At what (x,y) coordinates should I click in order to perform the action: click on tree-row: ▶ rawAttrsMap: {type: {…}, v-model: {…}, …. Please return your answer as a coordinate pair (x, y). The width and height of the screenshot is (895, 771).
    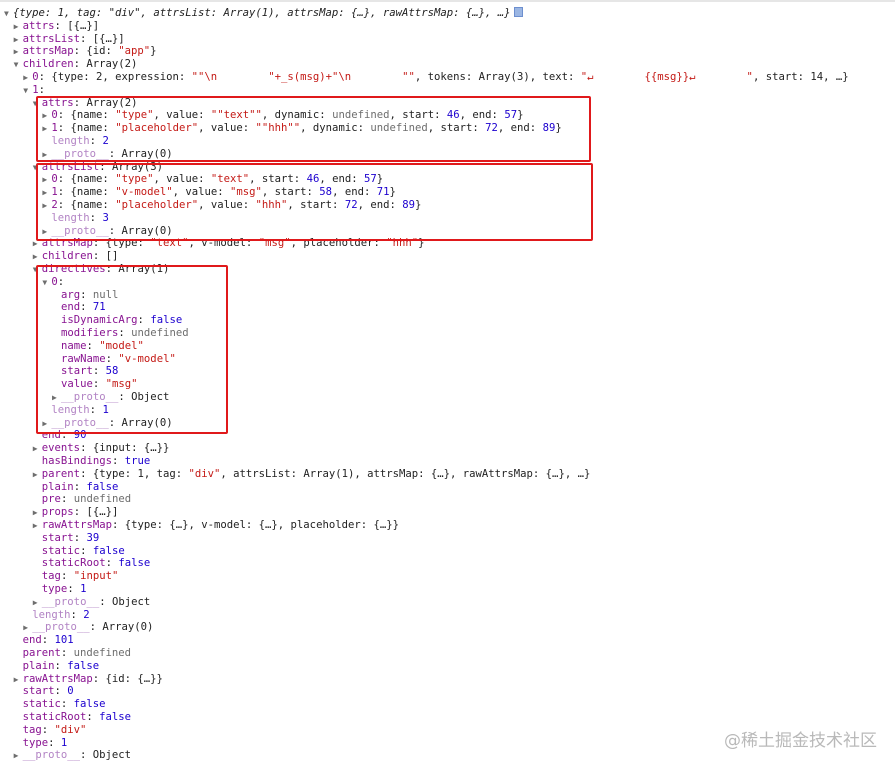
    Looking at the image, I should click on (216, 525).